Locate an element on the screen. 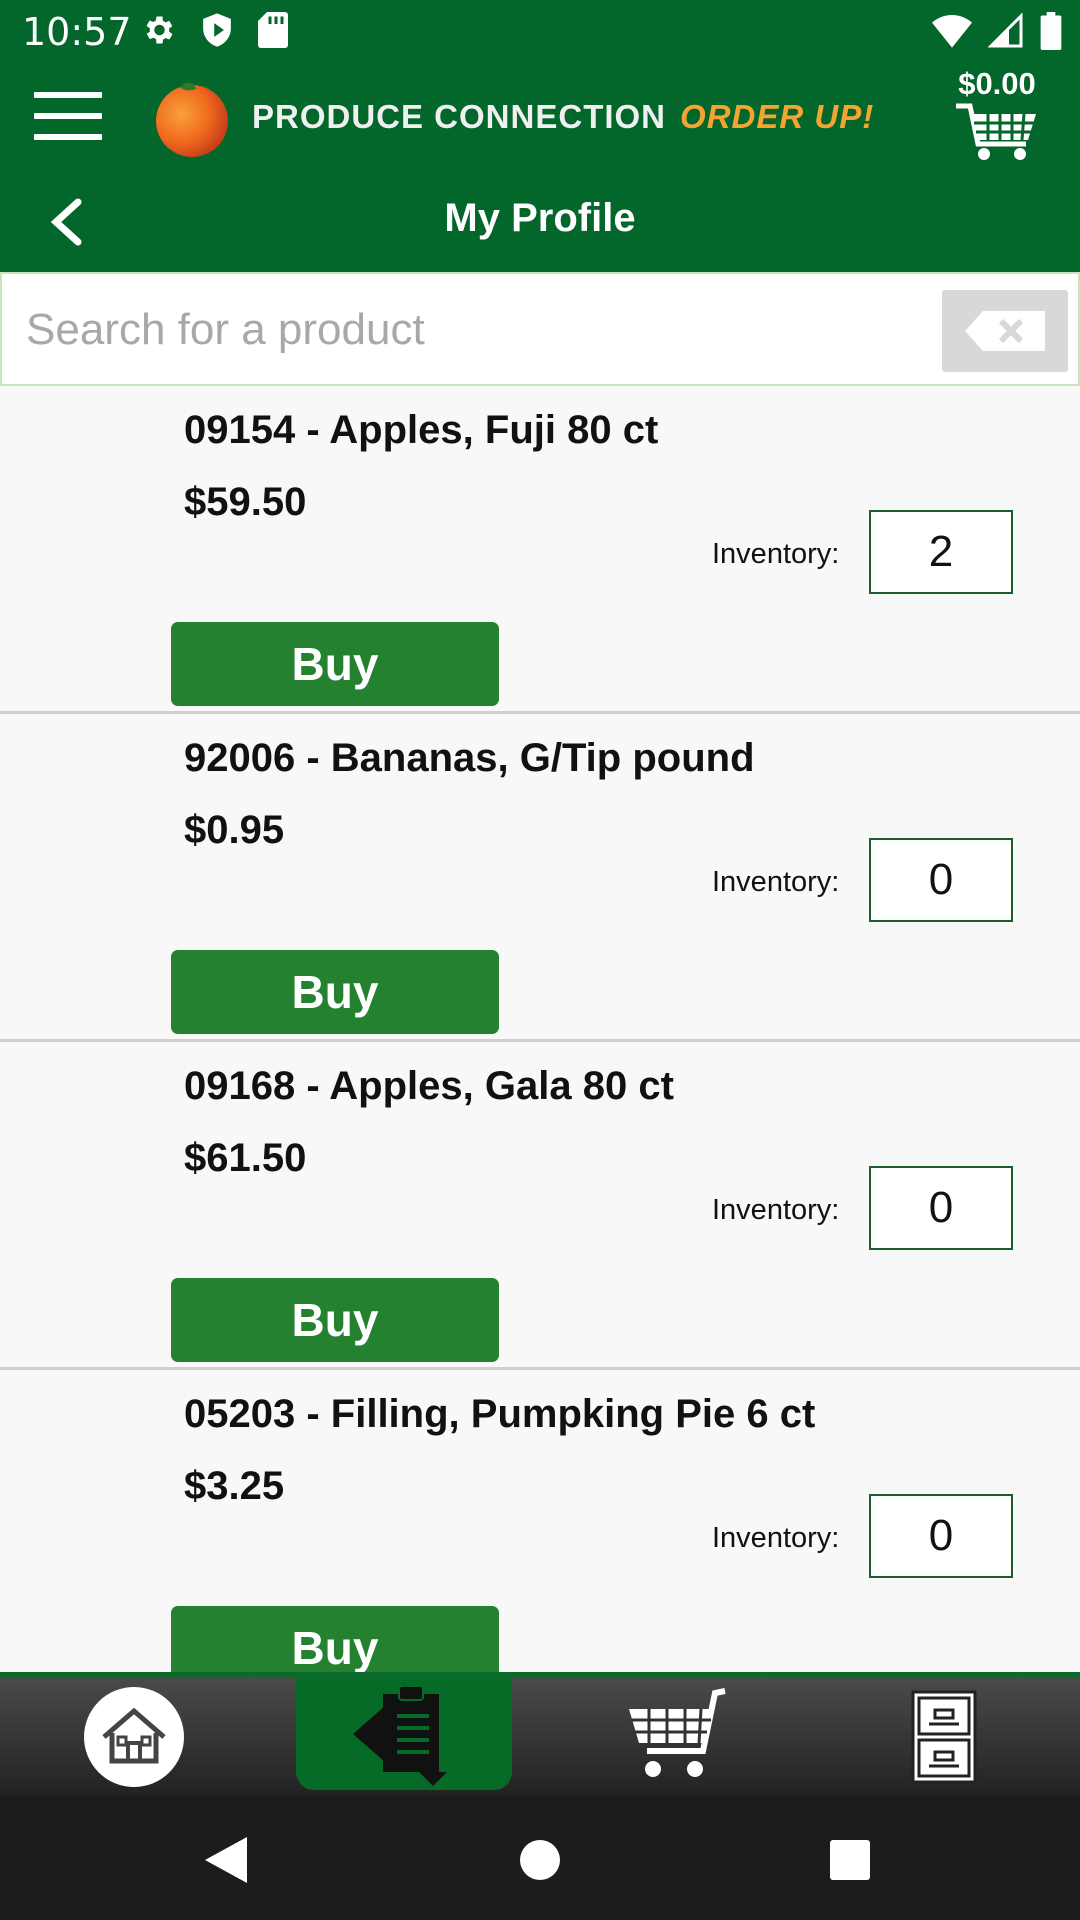  system-recents-button is located at coordinates (850, 1860).